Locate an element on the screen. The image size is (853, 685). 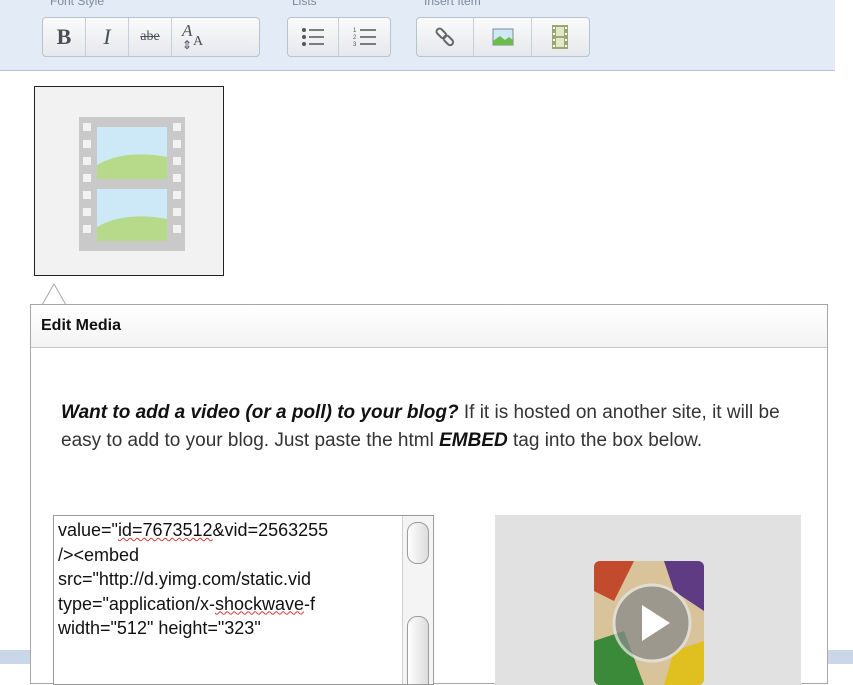
lists-group: 1 2 3 is located at coordinates (339, 37).